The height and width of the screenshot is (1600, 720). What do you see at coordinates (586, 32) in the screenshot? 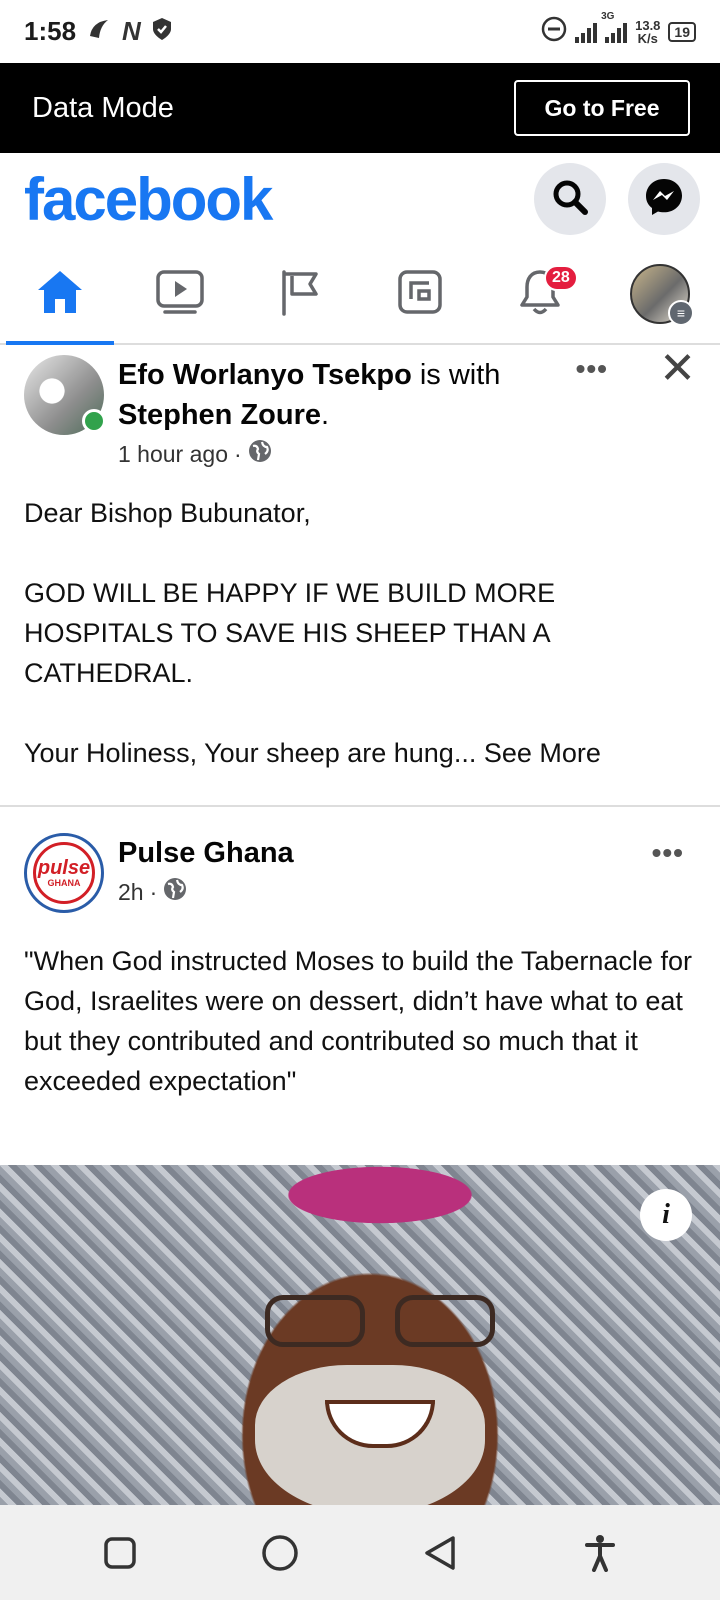
I see `signal-icon` at bounding box center [586, 32].